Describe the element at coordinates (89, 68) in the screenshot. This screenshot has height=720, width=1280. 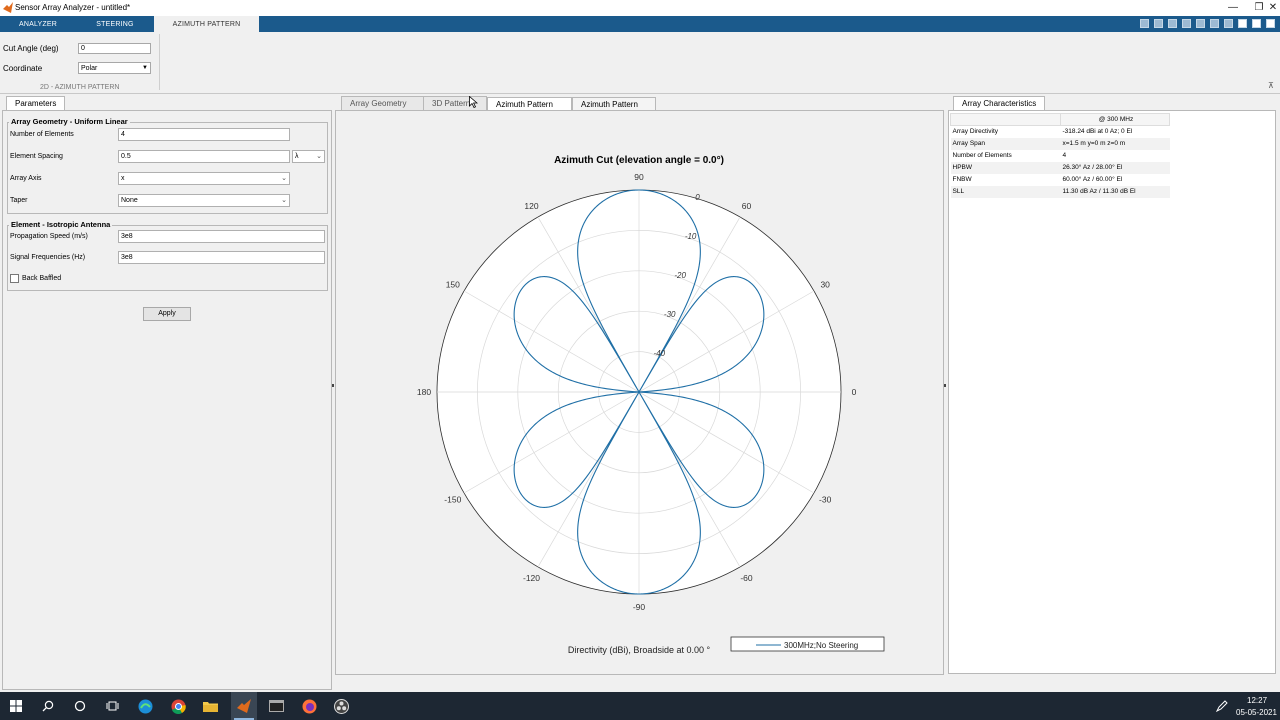
I see `coordinate-value: Polar` at that location.